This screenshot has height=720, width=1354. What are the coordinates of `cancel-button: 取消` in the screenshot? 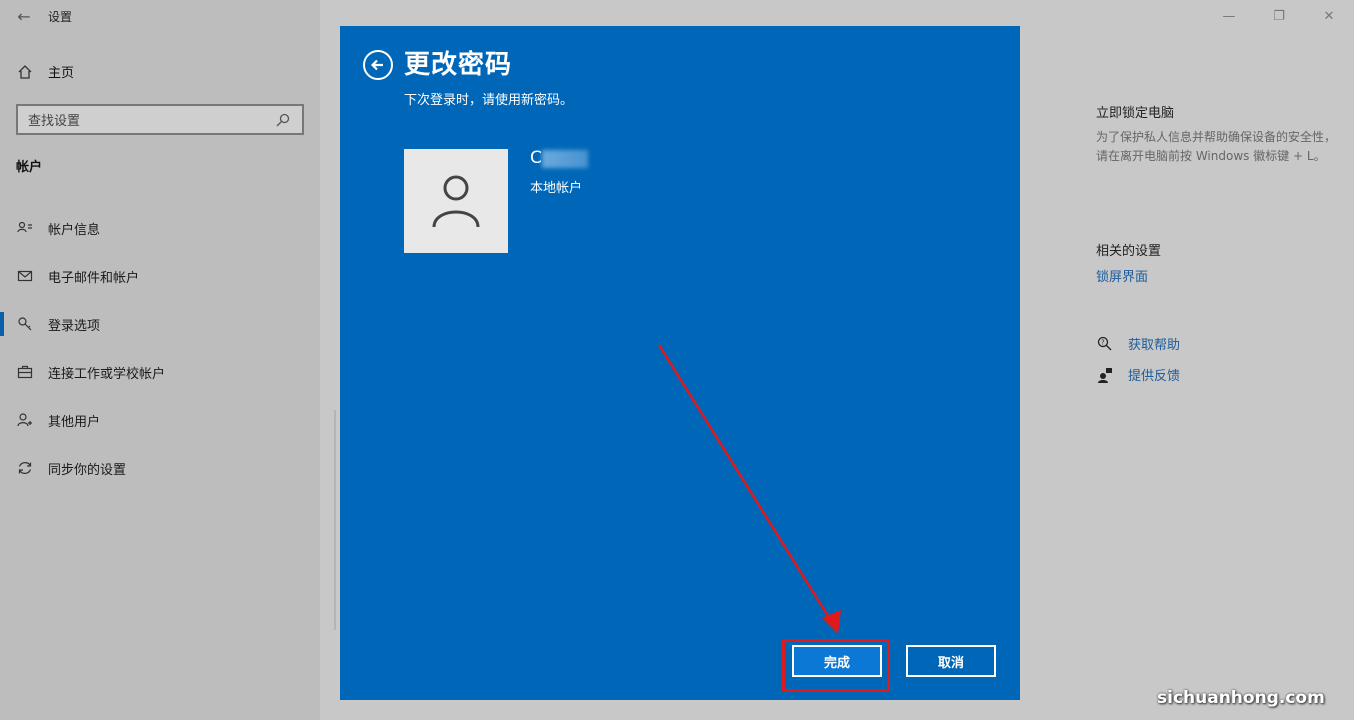 It's located at (951, 661).